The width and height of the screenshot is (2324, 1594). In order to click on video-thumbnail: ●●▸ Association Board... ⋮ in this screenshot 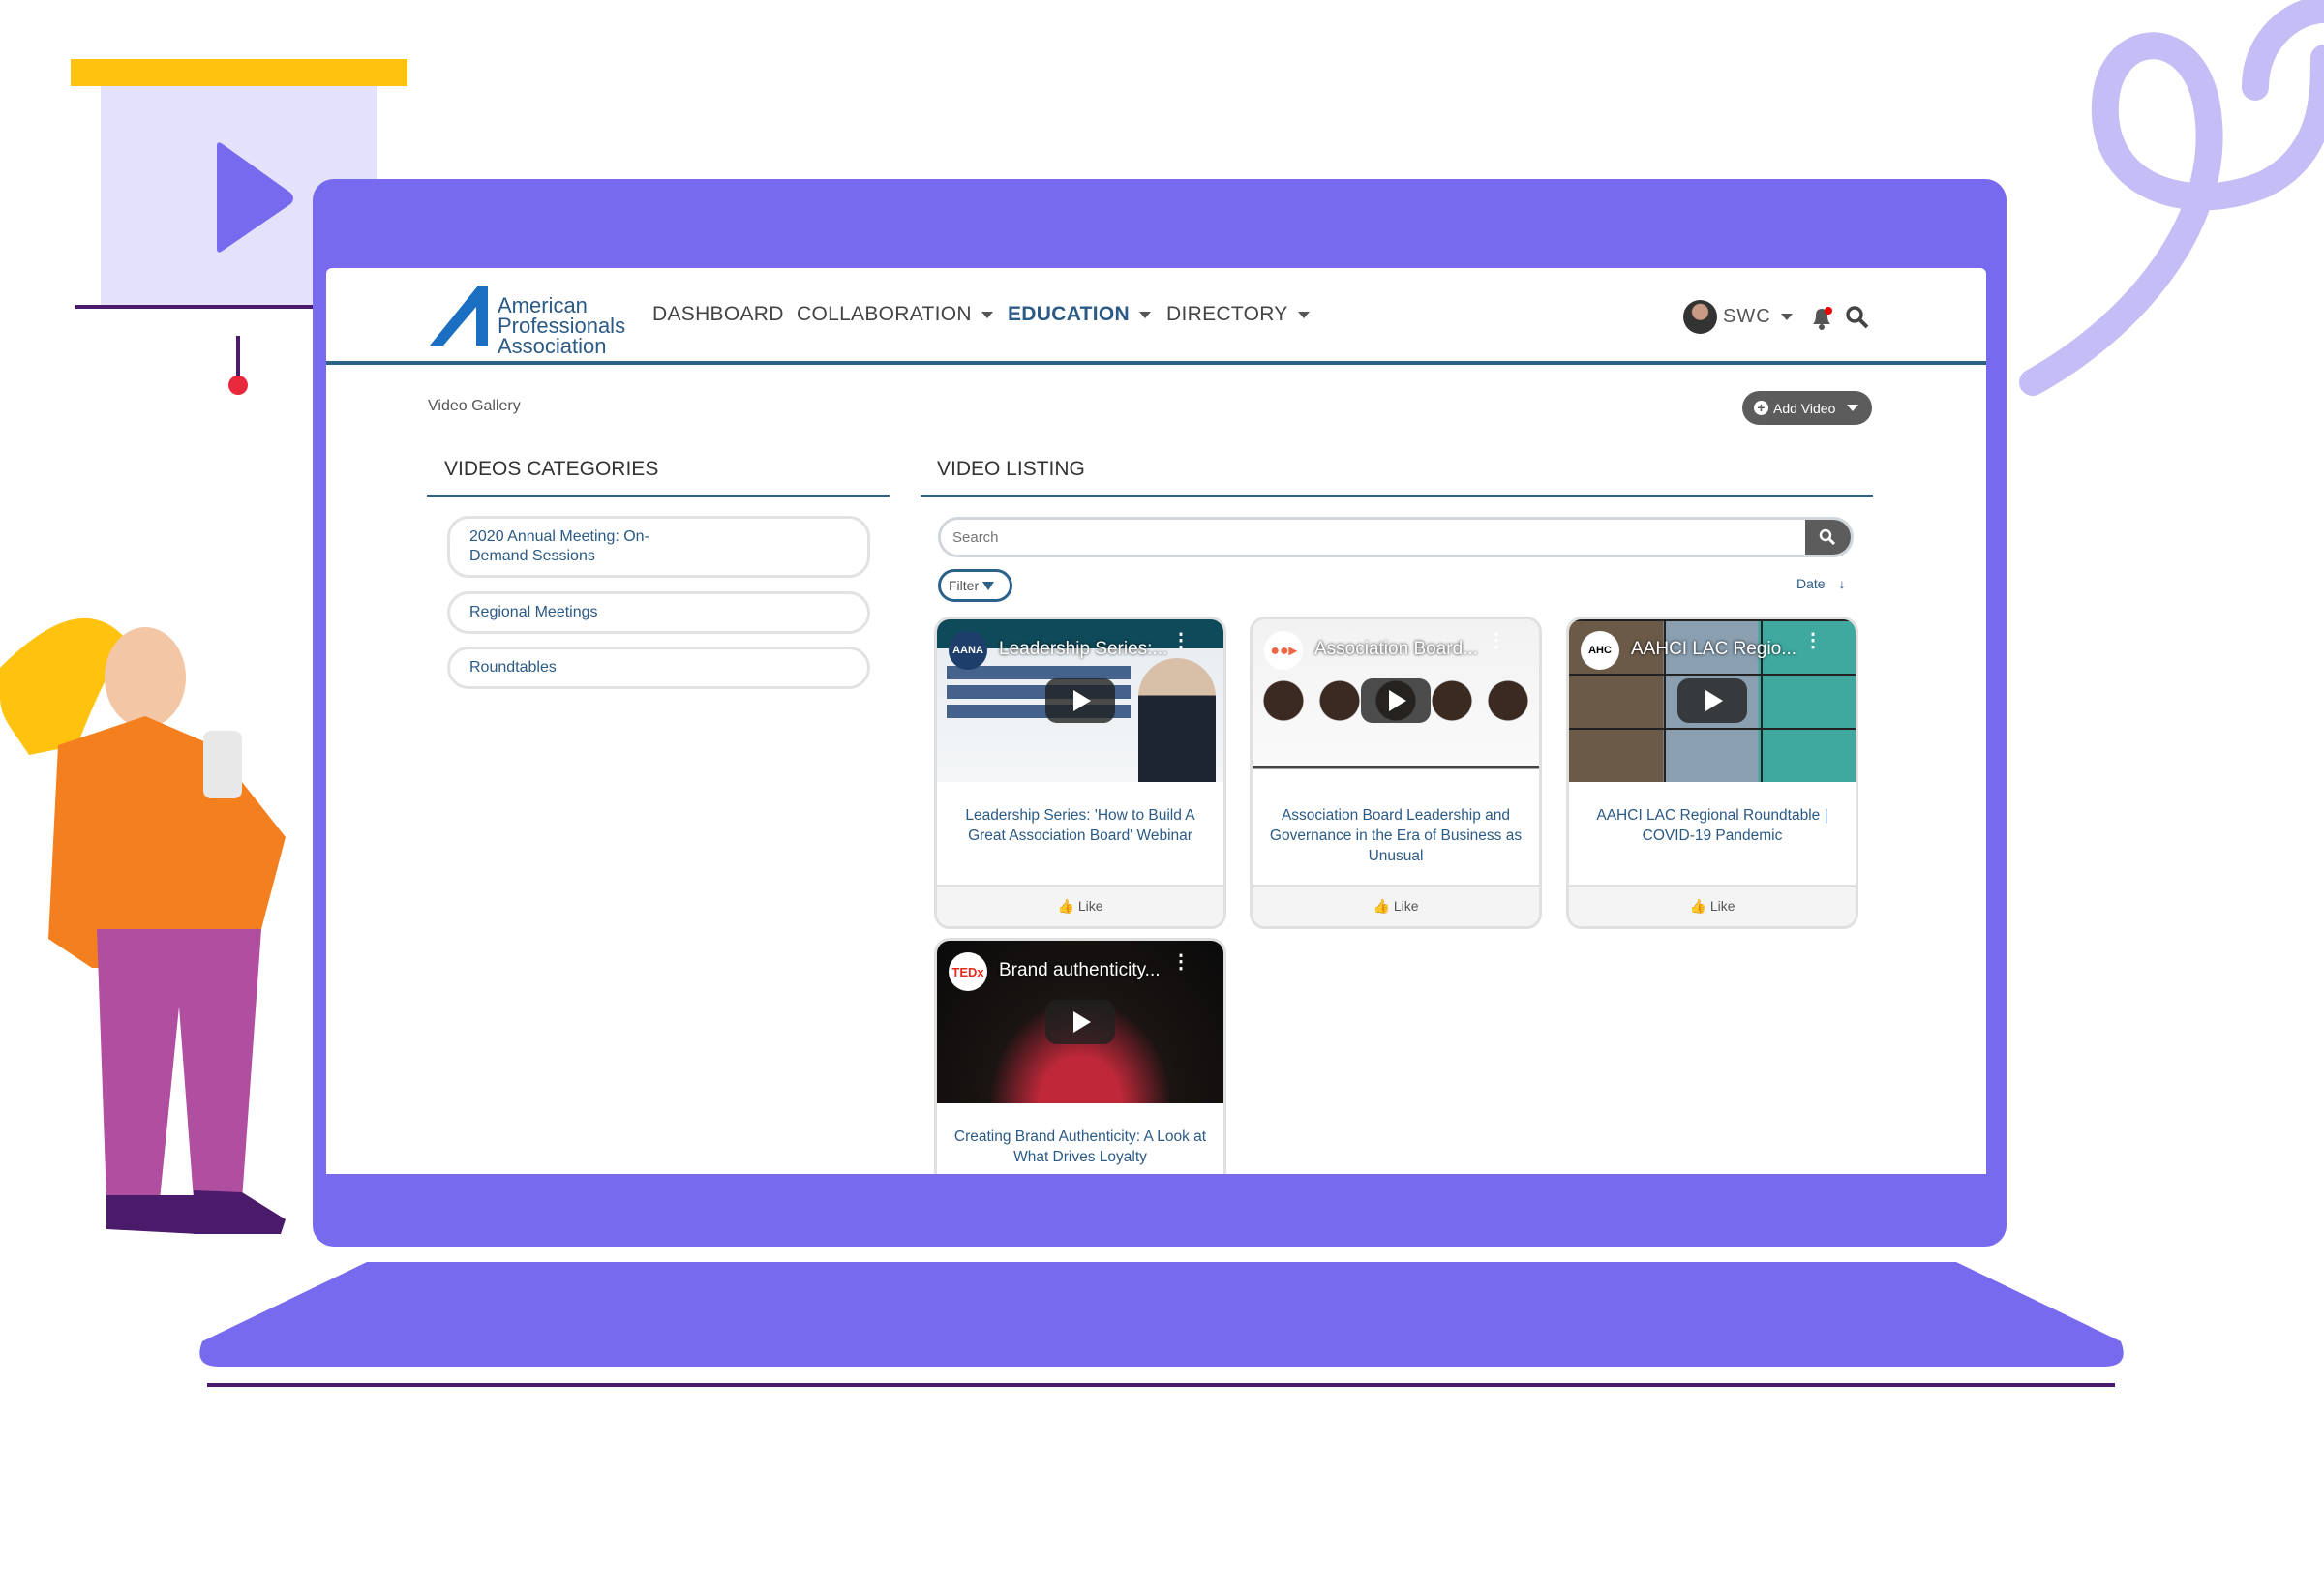, I will do `click(1396, 700)`.